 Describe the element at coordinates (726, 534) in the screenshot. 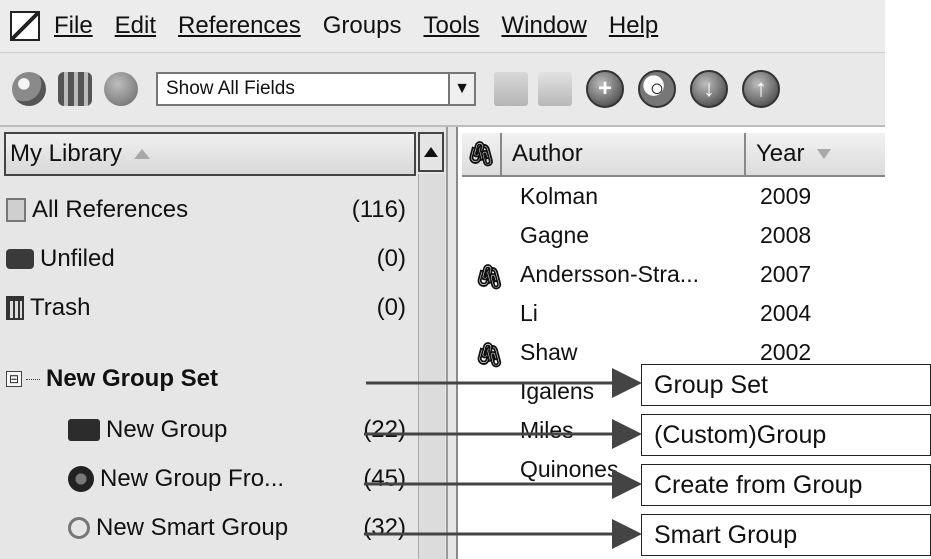

I see `annotation-label: Smart Group` at that location.